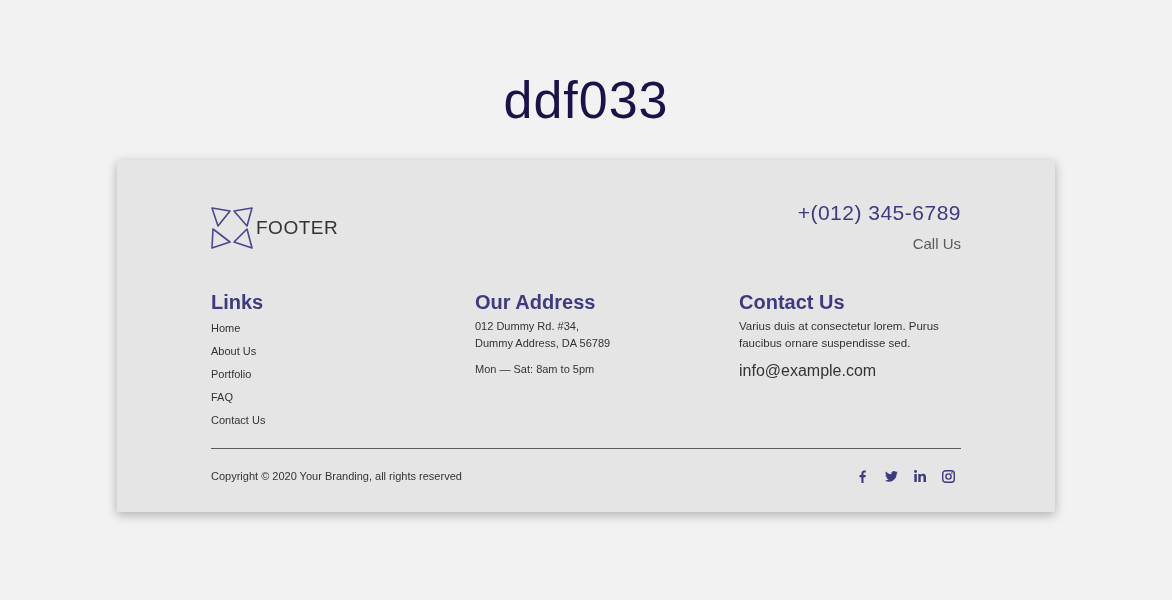 The width and height of the screenshot is (1172, 600). Describe the element at coordinates (234, 351) in the screenshot. I see `footer-link: About Us` at that location.